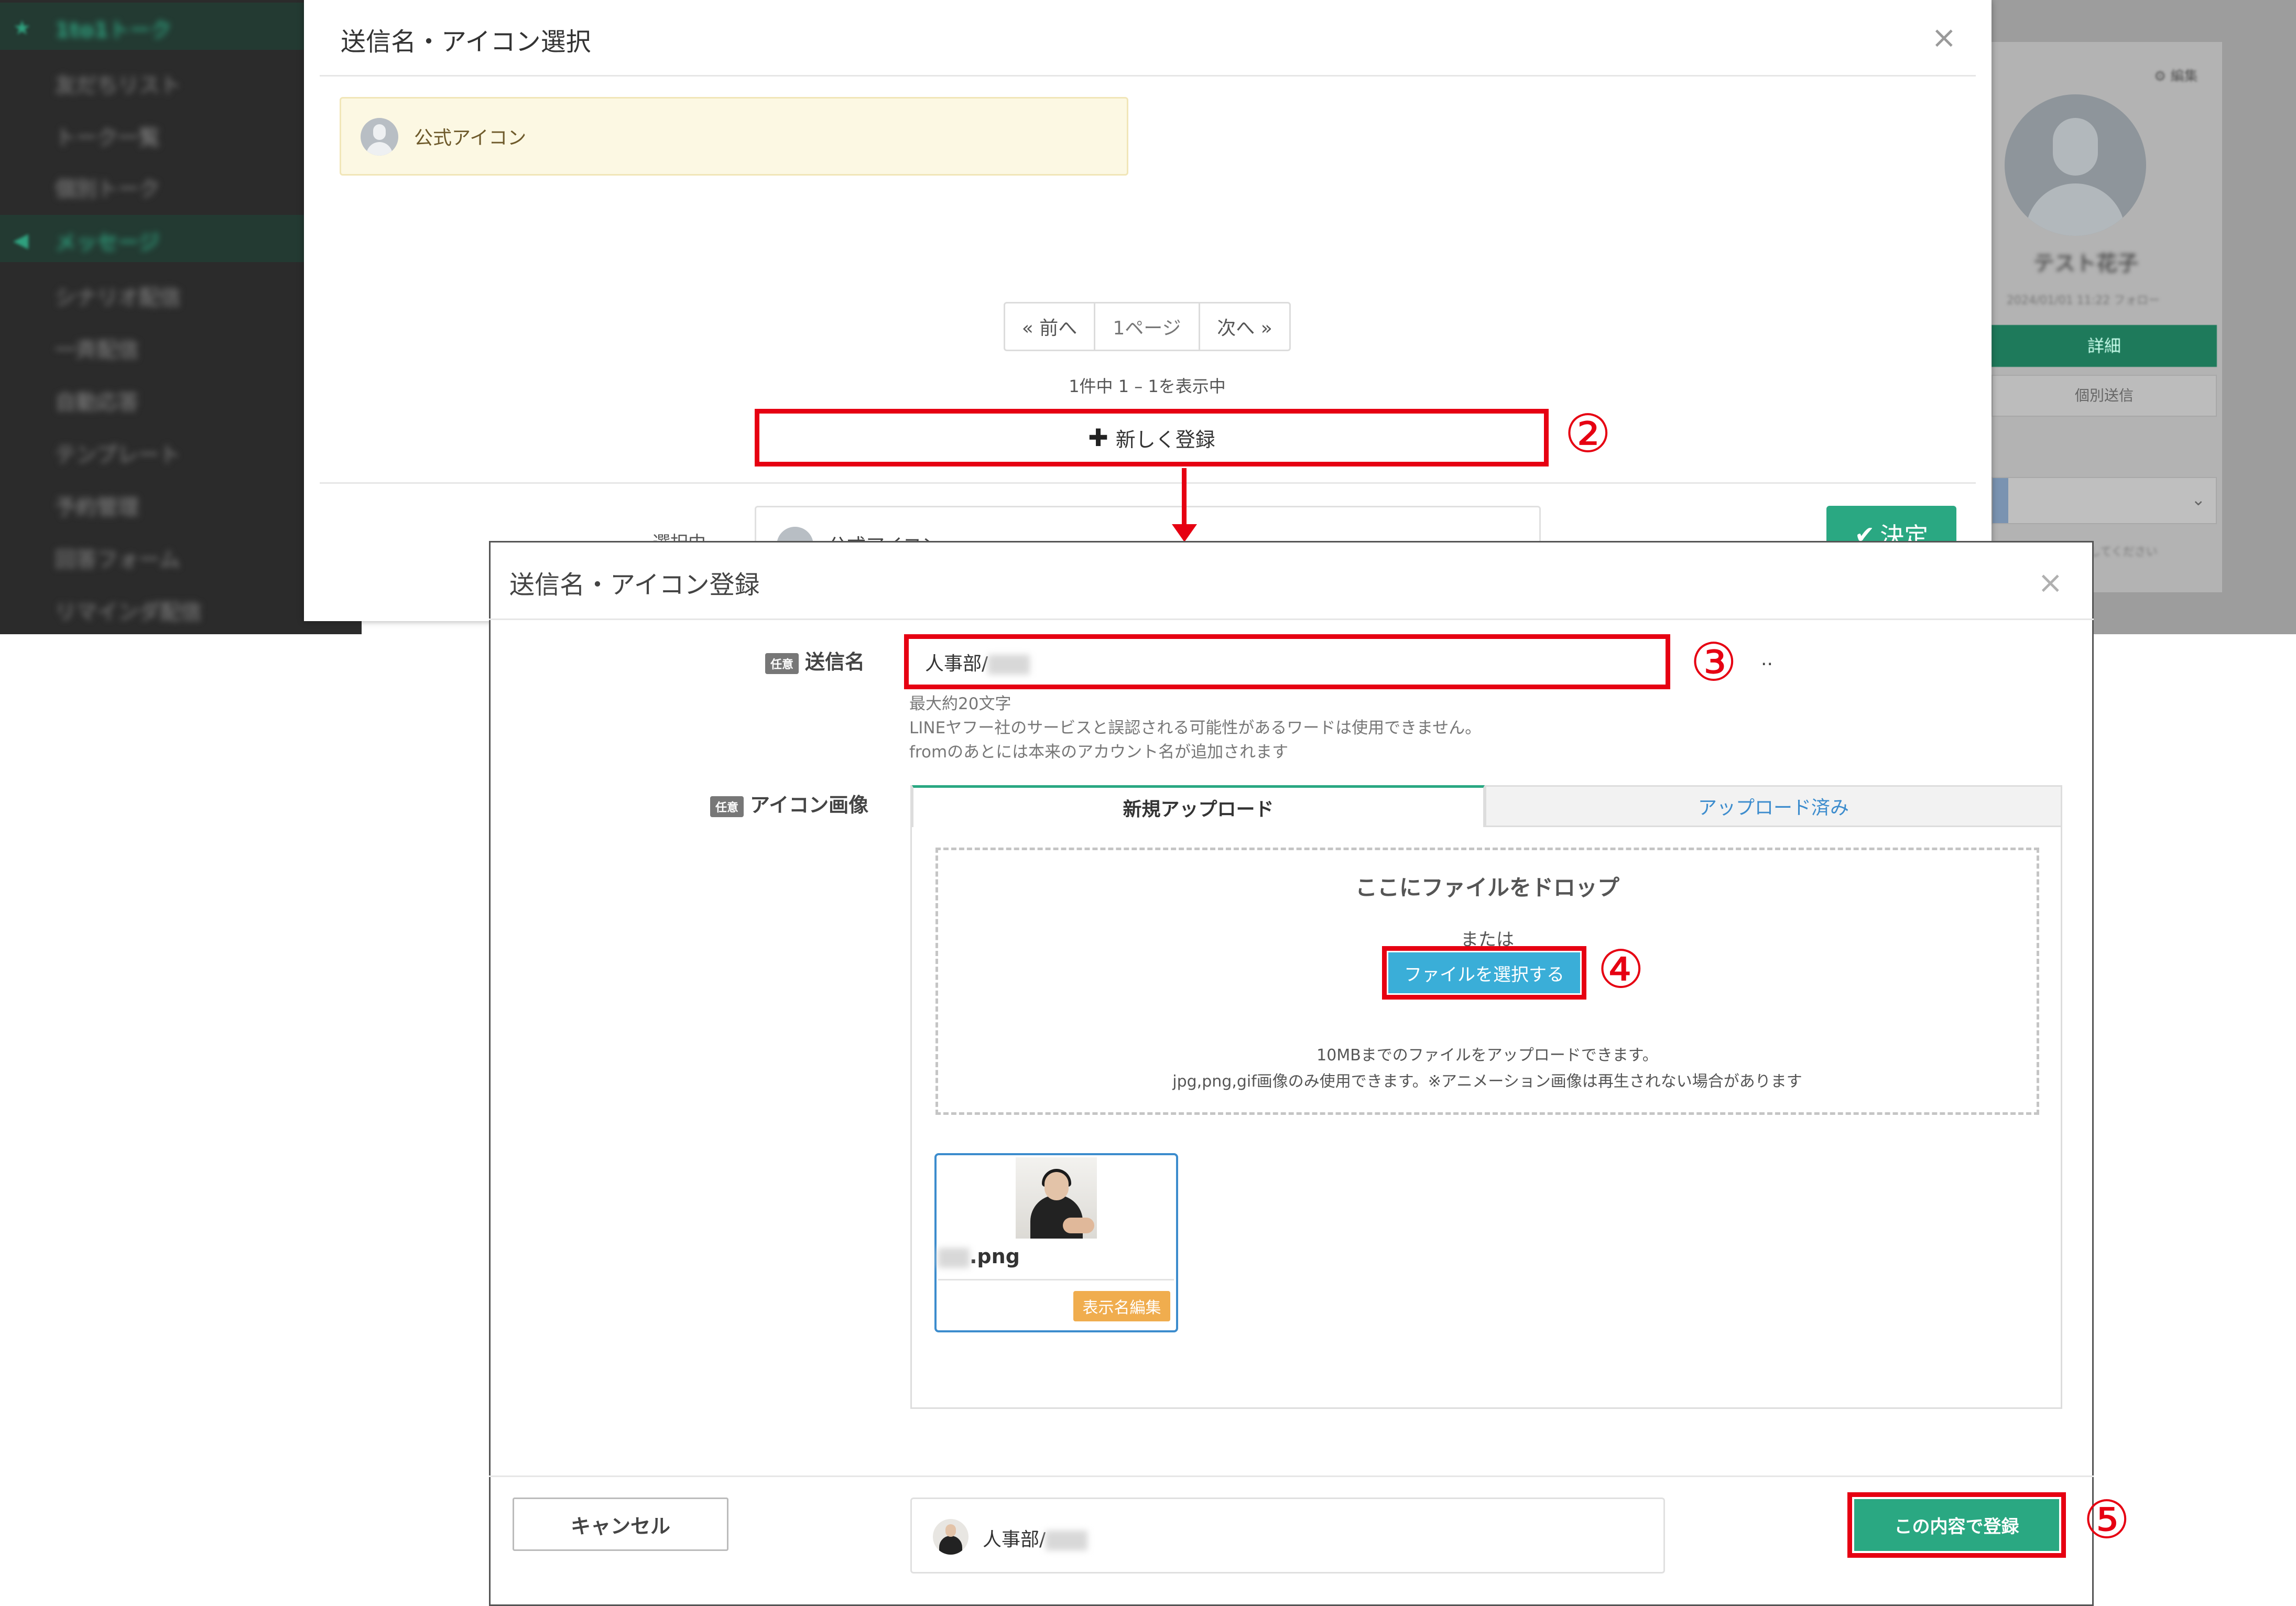 The width and height of the screenshot is (2296, 1606). What do you see at coordinates (2083, 300) in the screenshot?
I see `profile-follow-date: 2024/01/01 11:22 フォロー` at bounding box center [2083, 300].